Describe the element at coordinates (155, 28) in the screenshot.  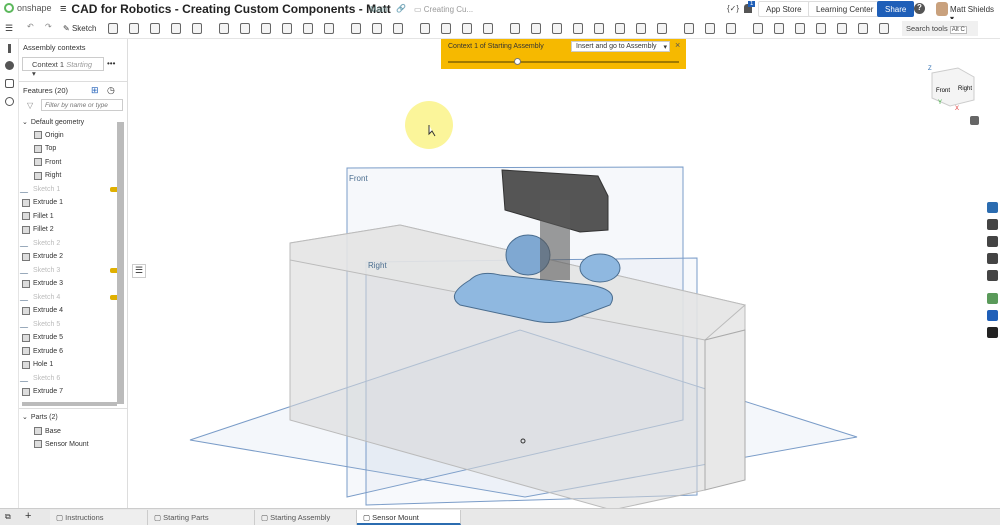
I see `sweep-icon` at that location.